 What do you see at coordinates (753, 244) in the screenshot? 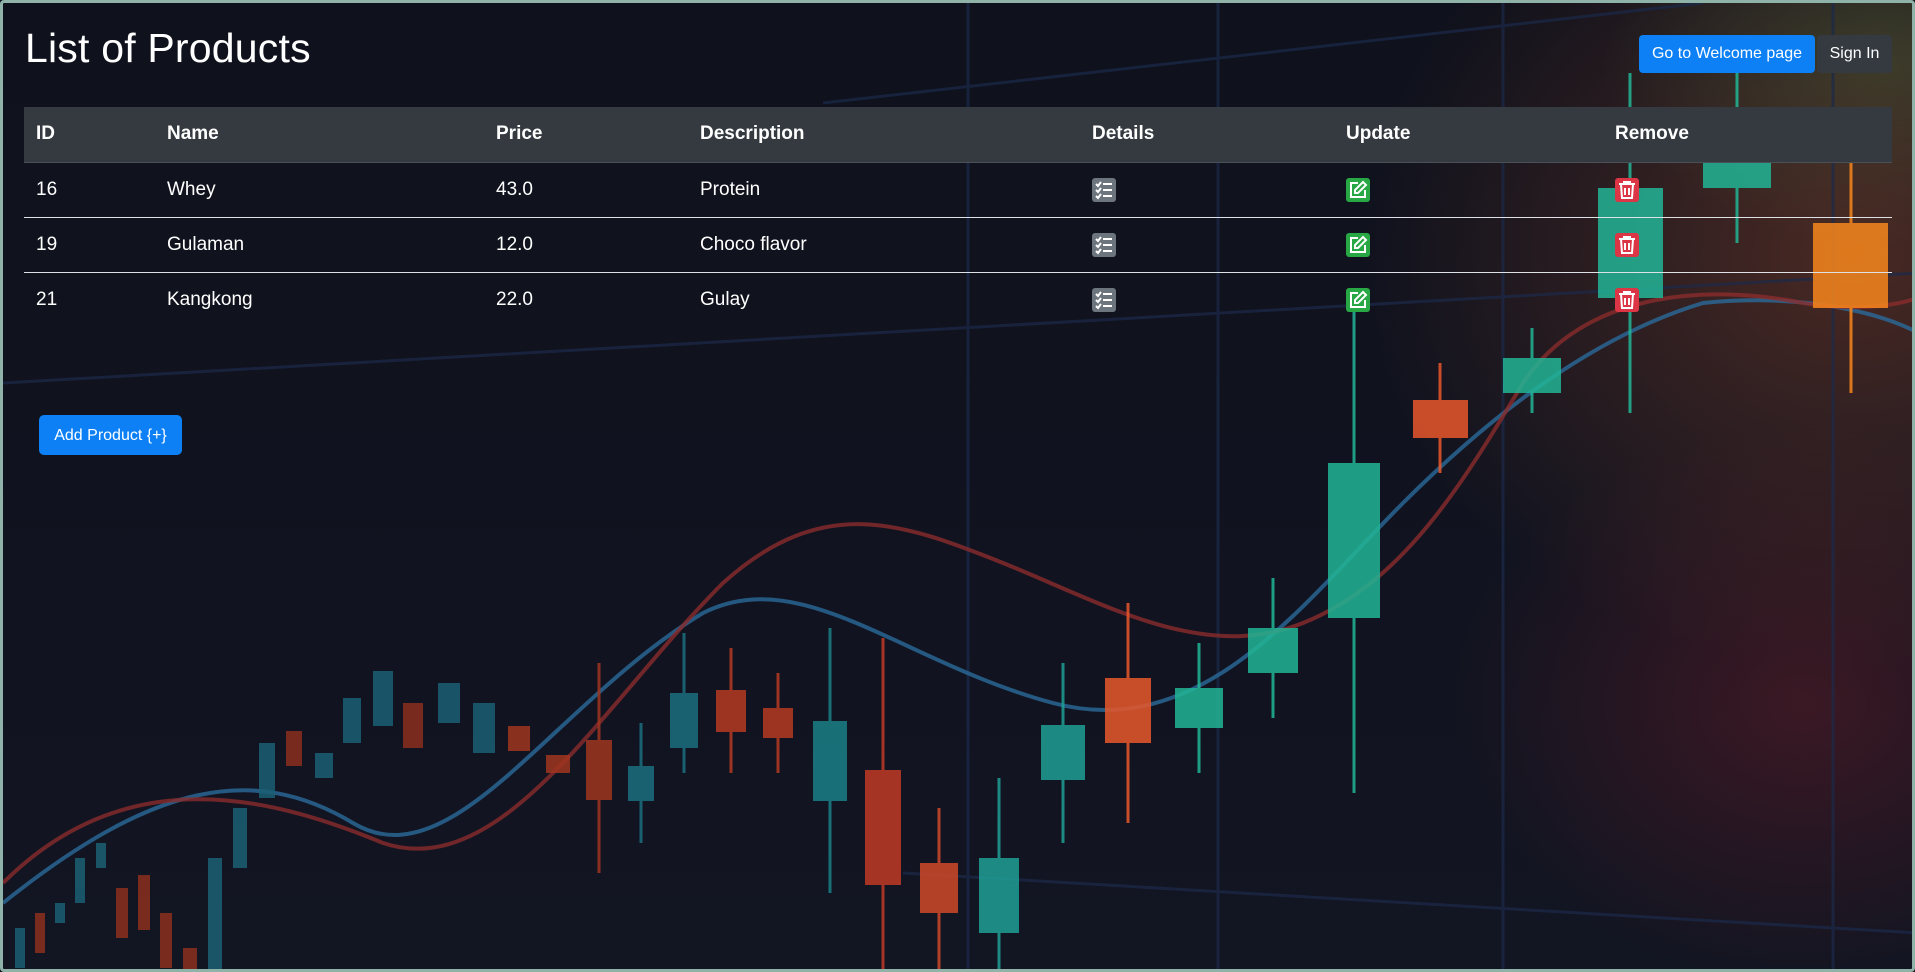
I see `cell-description: Choco flavor` at bounding box center [753, 244].